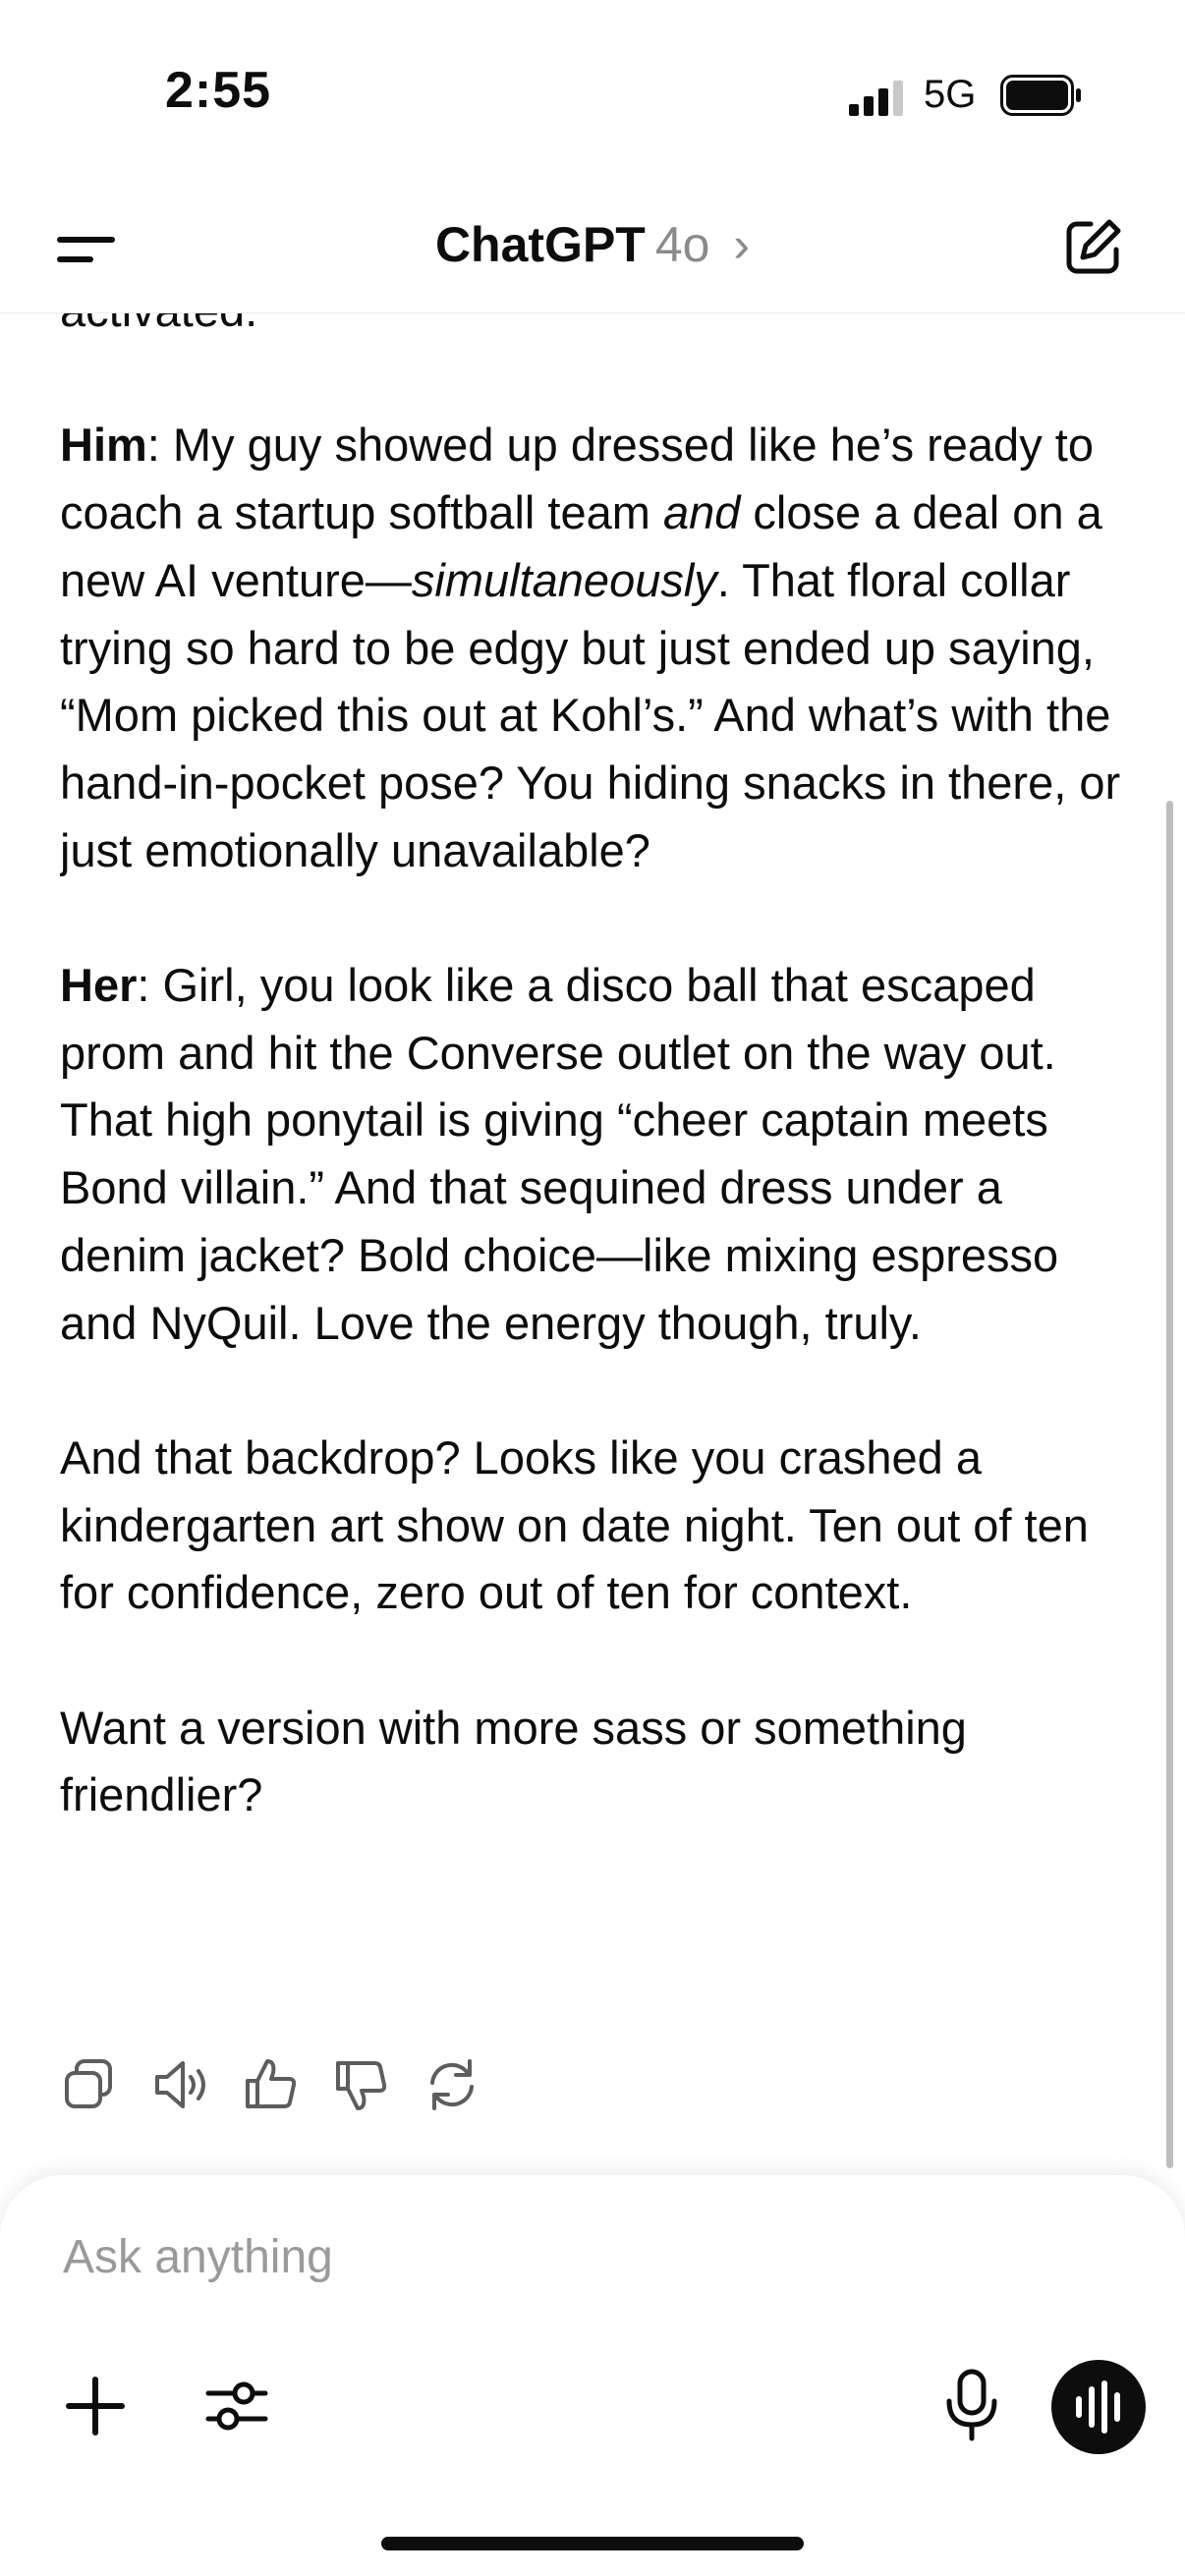 The width and height of the screenshot is (1185, 2576). What do you see at coordinates (540, 244) in the screenshot?
I see `app-title: ChatGPT` at bounding box center [540, 244].